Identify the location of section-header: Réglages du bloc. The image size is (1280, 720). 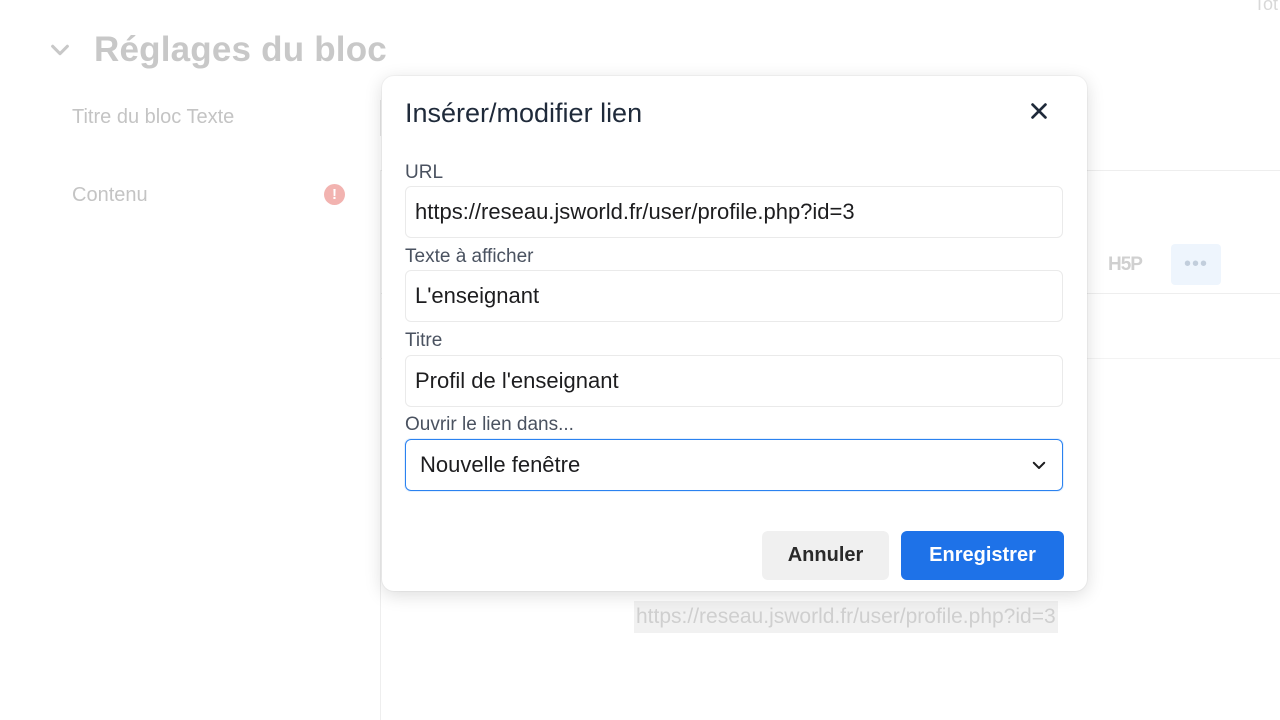
(217, 50).